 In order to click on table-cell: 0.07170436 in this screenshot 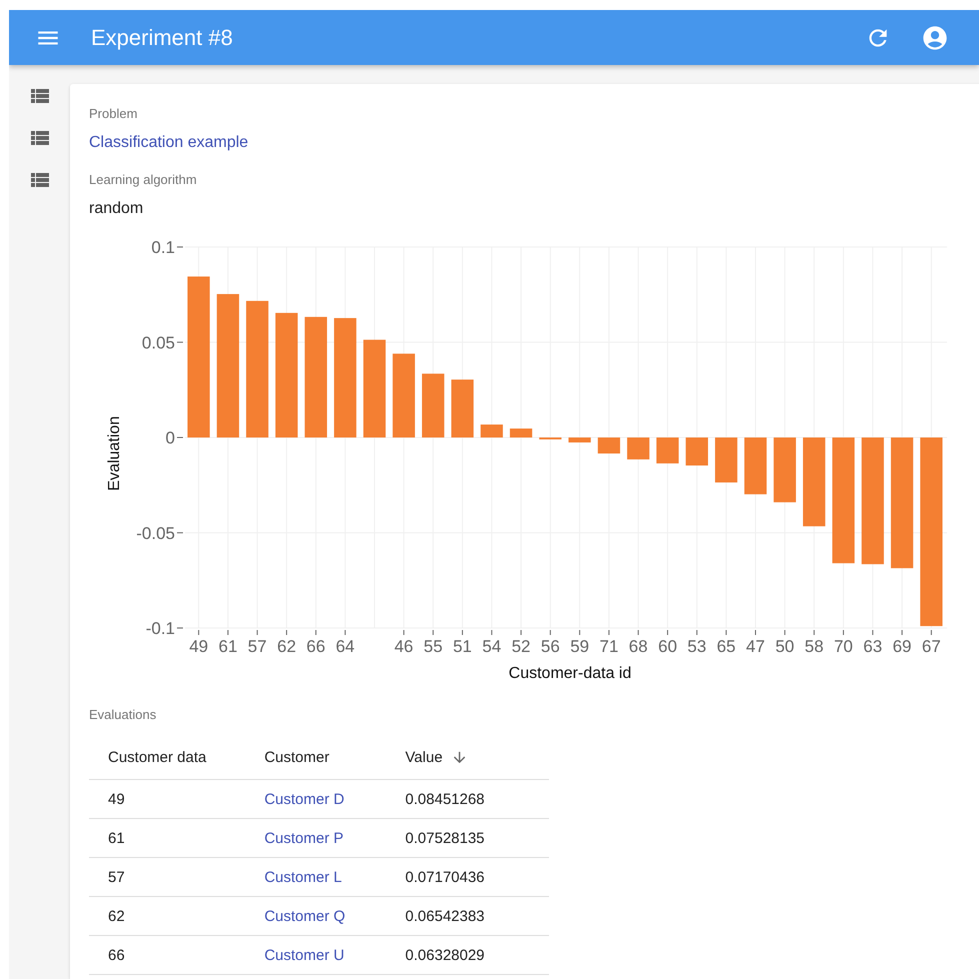, I will do `click(445, 877)`.